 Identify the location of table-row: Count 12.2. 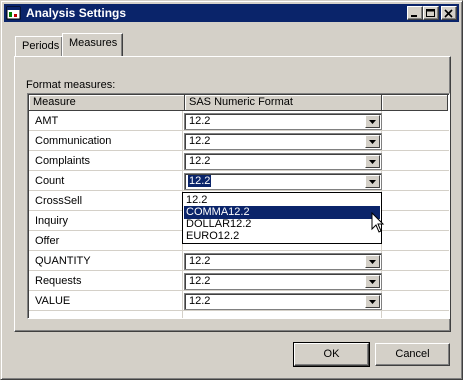
(239, 181).